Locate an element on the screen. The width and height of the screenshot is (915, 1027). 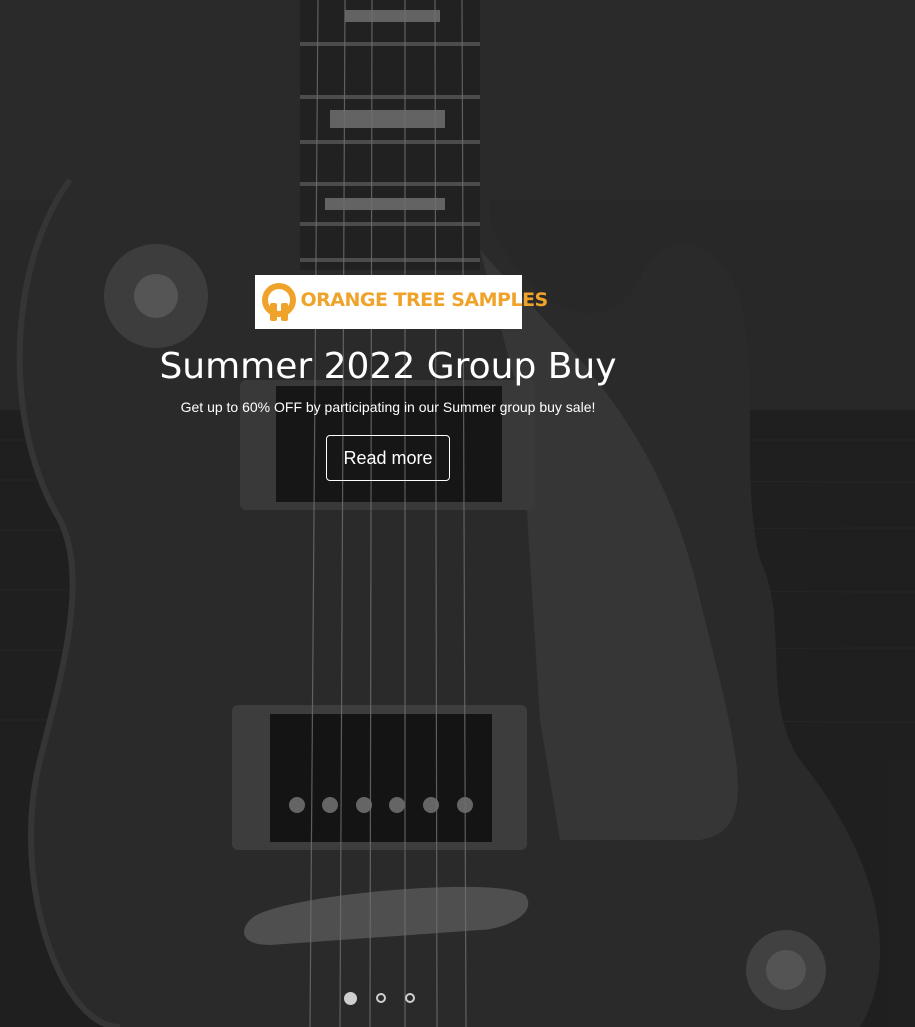
brand-logo: ORANGE TREE SAMPLES is located at coordinates (401, 302).